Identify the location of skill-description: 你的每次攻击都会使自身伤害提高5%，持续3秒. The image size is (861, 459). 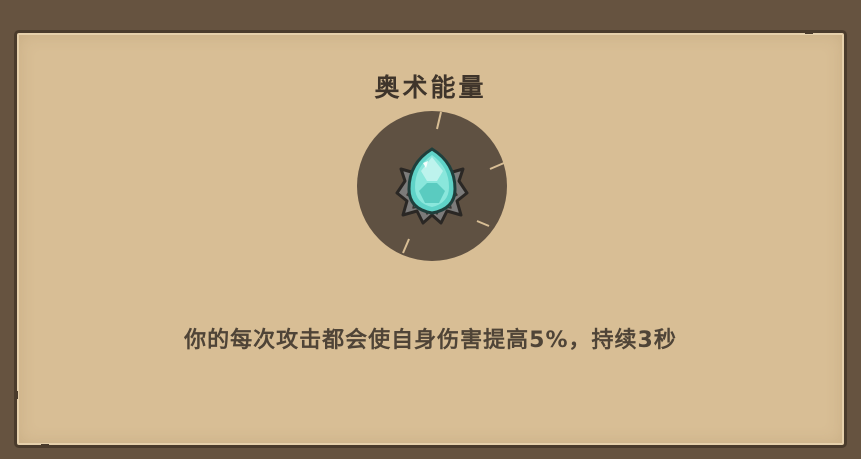
(430, 340).